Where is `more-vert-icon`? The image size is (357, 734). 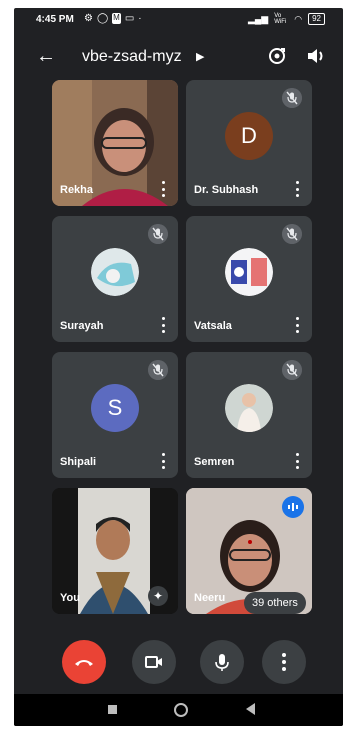
more-vert-icon is located at coordinates (284, 662).